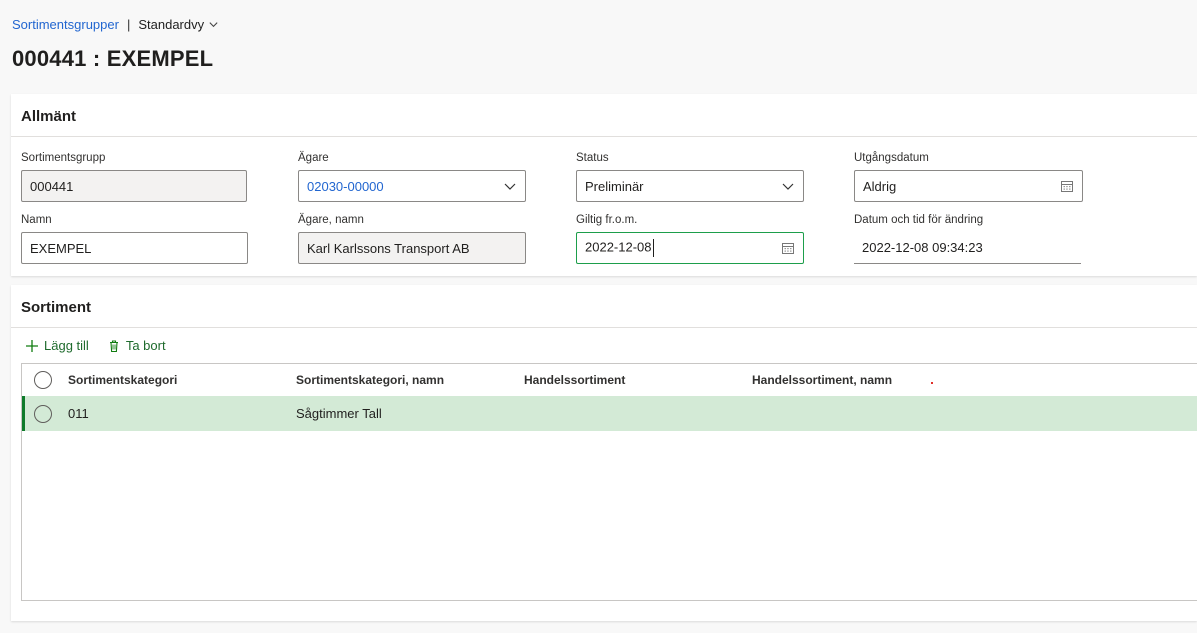  What do you see at coordinates (65, 24) in the screenshot?
I see `breadcrumb-link-sortimentsgrupper: Sortimentsgrupper` at bounding box center [65, 24].